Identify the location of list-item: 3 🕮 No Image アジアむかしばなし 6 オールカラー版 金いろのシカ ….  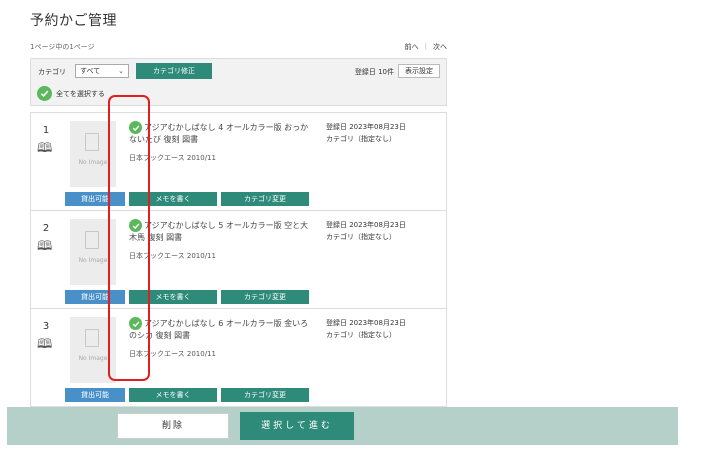
(238, 358).